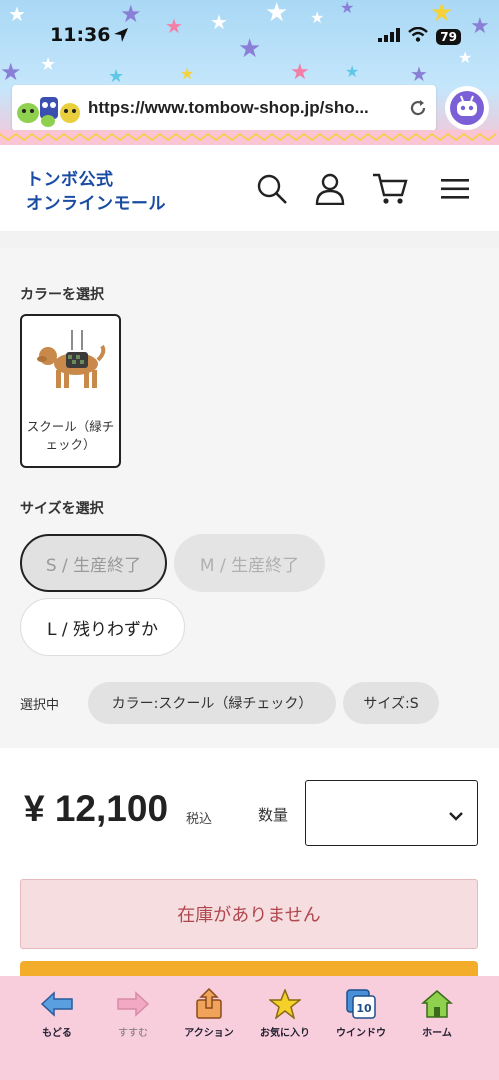 This screenshot has height=1080, width=499. I want to click on size-section-label: サイズを選択, so click(62, 509).